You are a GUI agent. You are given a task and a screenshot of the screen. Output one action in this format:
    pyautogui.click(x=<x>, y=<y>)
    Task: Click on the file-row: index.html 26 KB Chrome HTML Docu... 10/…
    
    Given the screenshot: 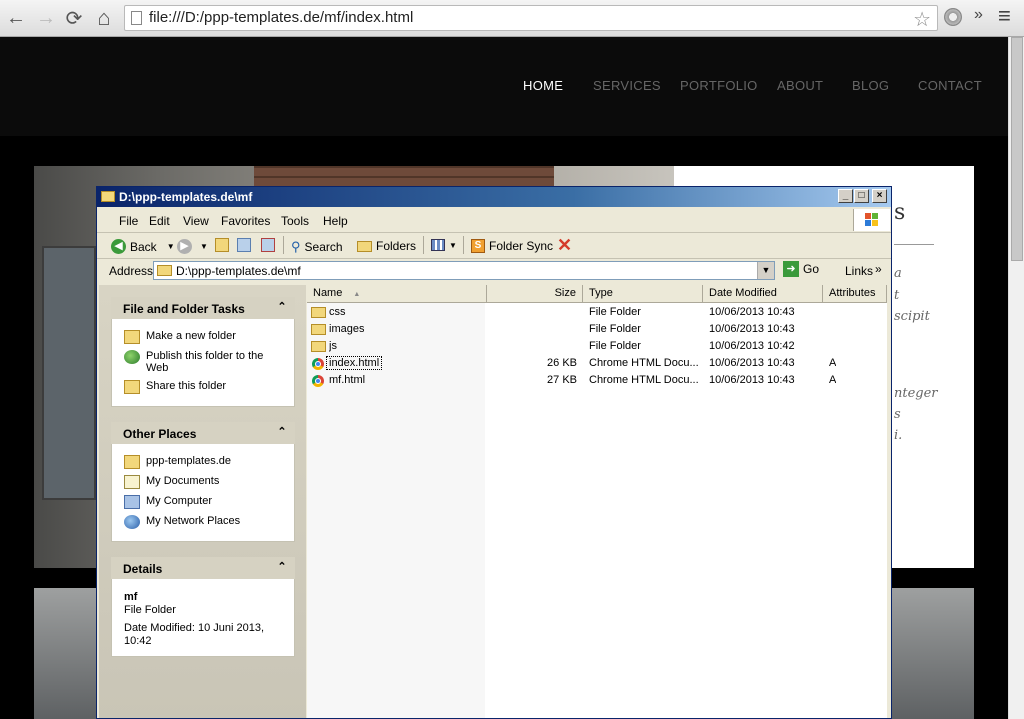 What is the action you would take?
    pyautogui.click(x=597, y=363)
    